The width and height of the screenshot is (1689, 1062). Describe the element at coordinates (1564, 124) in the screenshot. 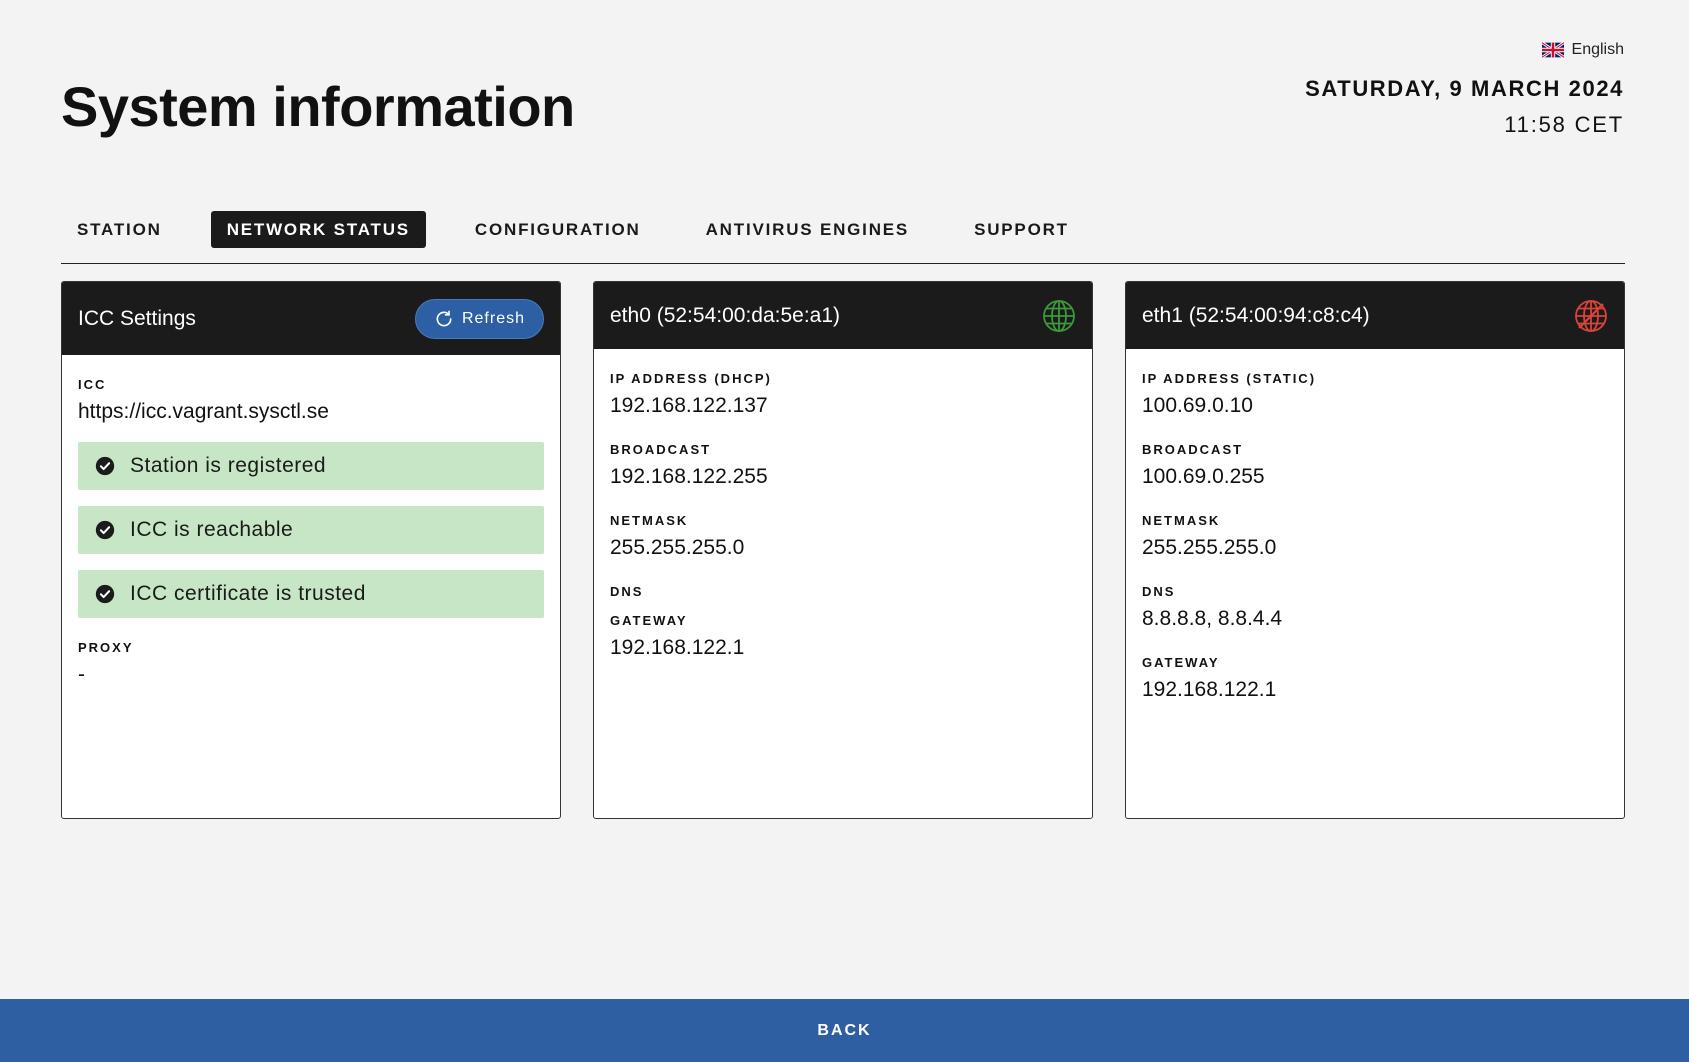

I see `current-time: 11:58 CET` at that location.